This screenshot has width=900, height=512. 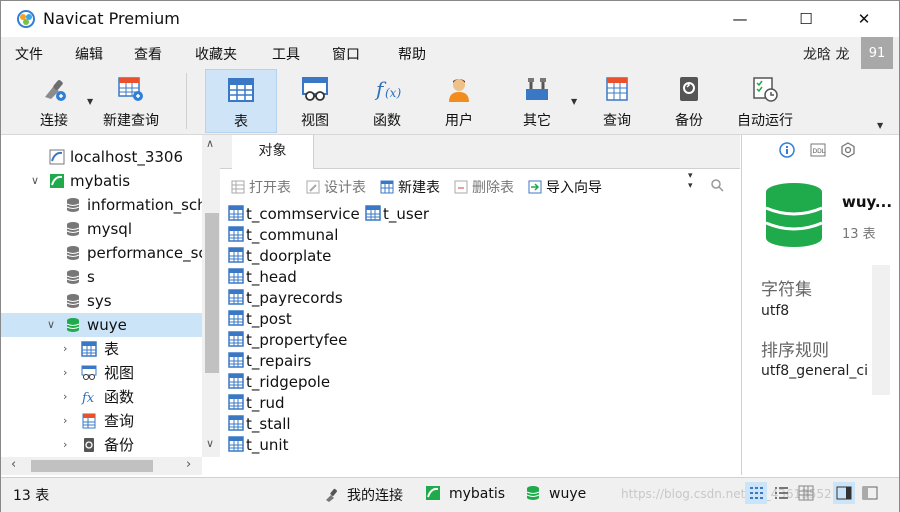 I want to click on tree-vertical-scrollbar: ∧ ∨, so click(x=211, y=296).